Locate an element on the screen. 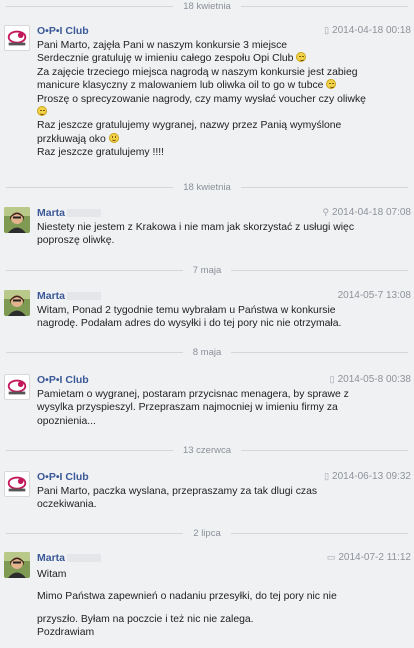 The width and height of the screenshot is (414, 648). location-pin-icon: ⚲ is located at coordinates (326, 212).